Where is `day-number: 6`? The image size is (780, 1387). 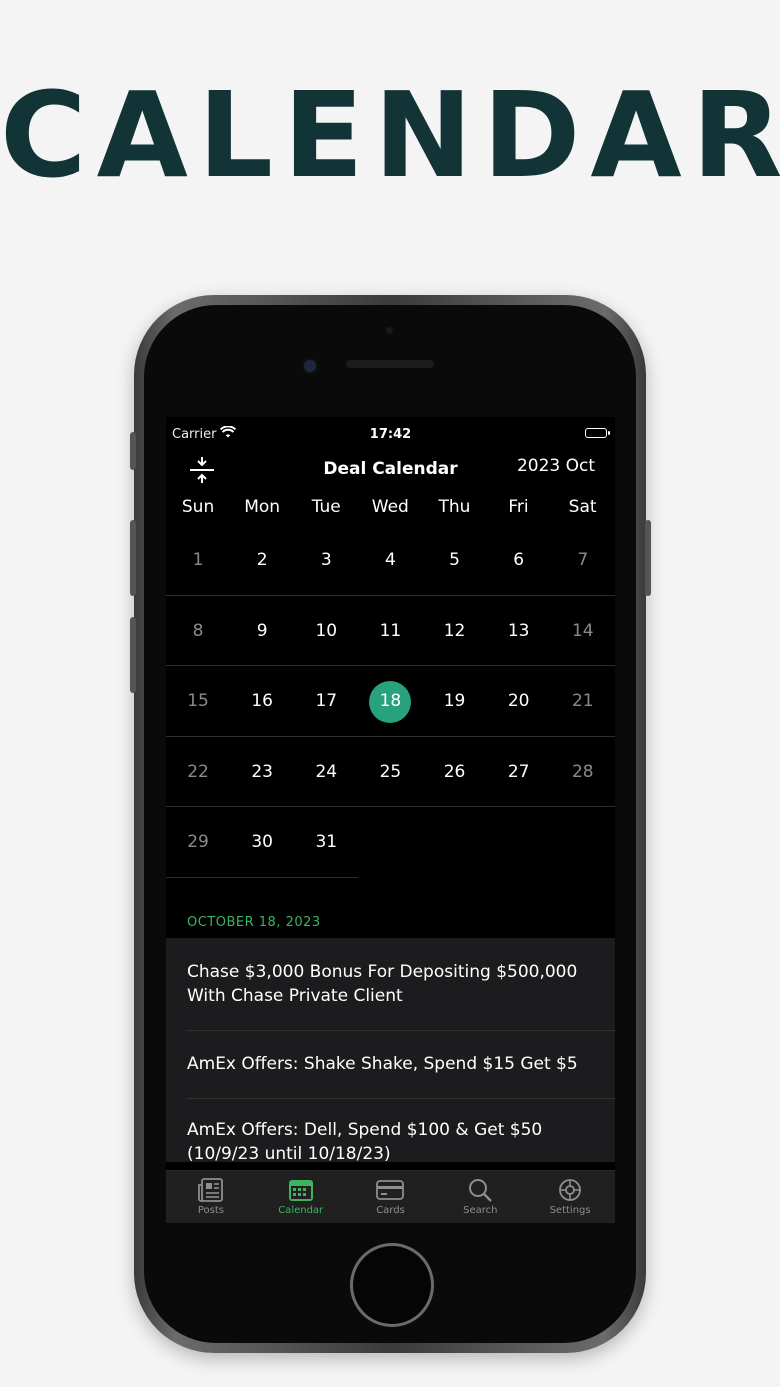
day-number: 6 is located at coordinates (519, 560).